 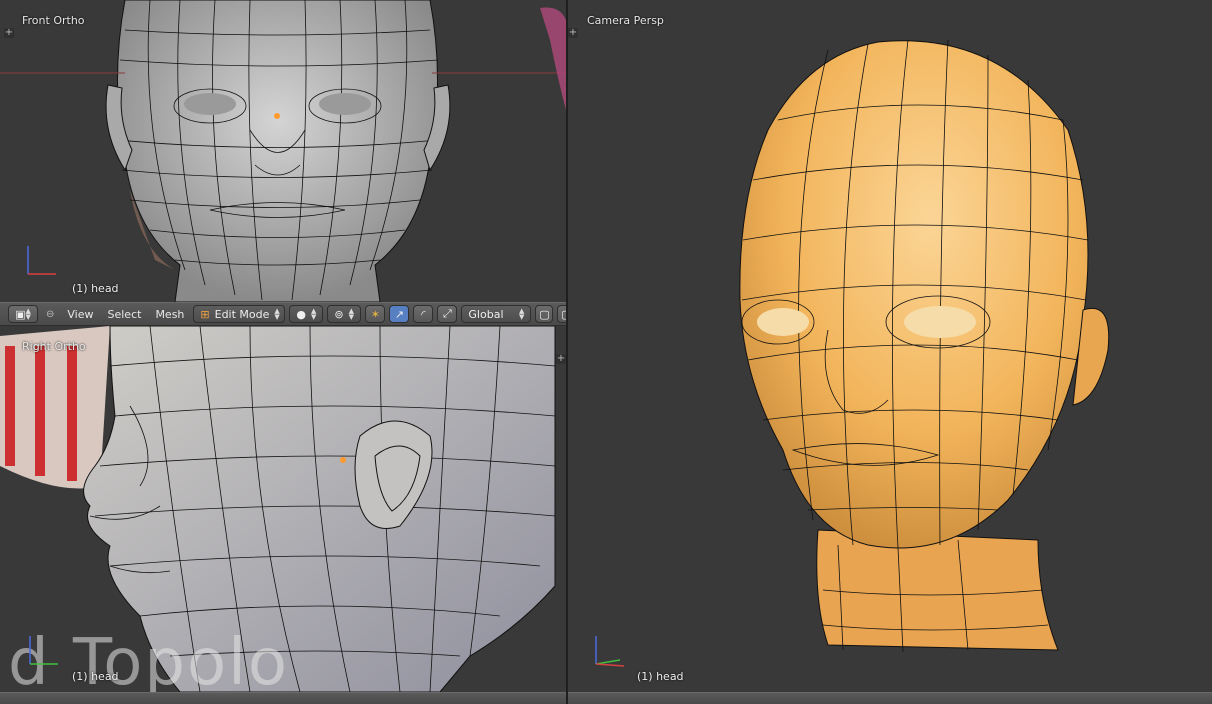 What do you see at coordinates (80, 314) in the screenshot?
I see `menu-view: View` at bounding box center [80, 314].